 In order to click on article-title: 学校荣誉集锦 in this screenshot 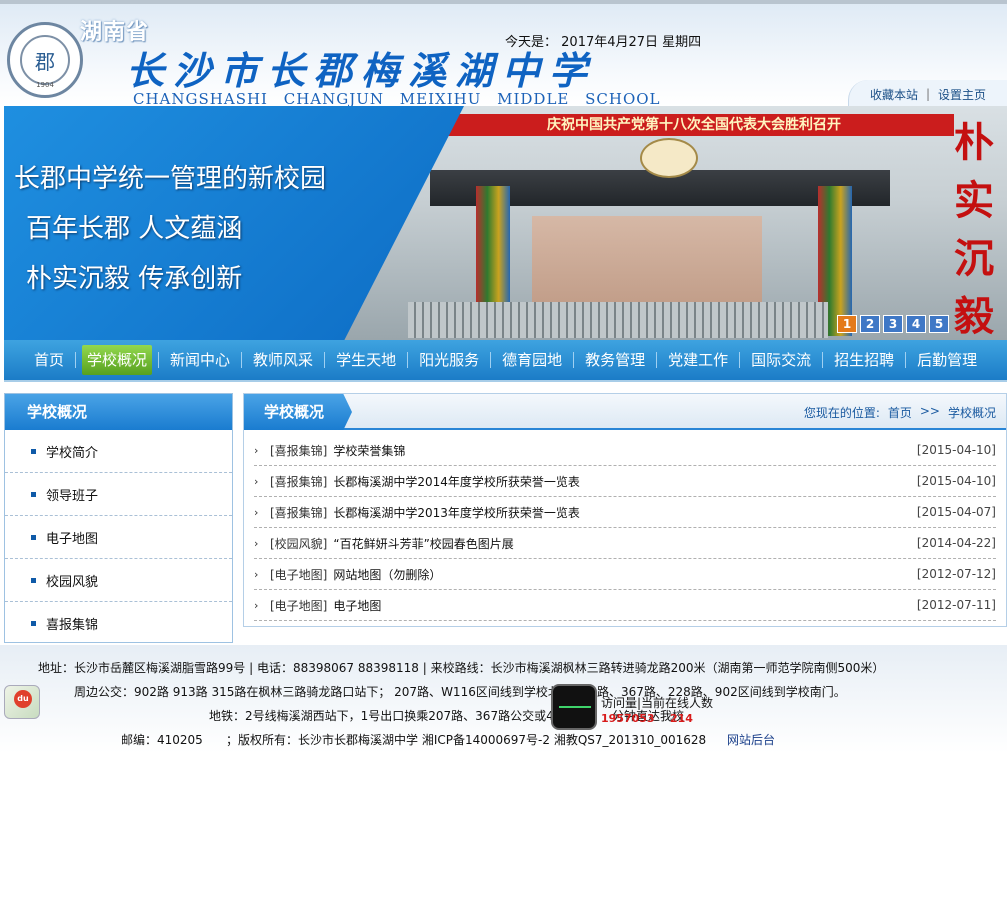, I will do `click(625, 450)`.